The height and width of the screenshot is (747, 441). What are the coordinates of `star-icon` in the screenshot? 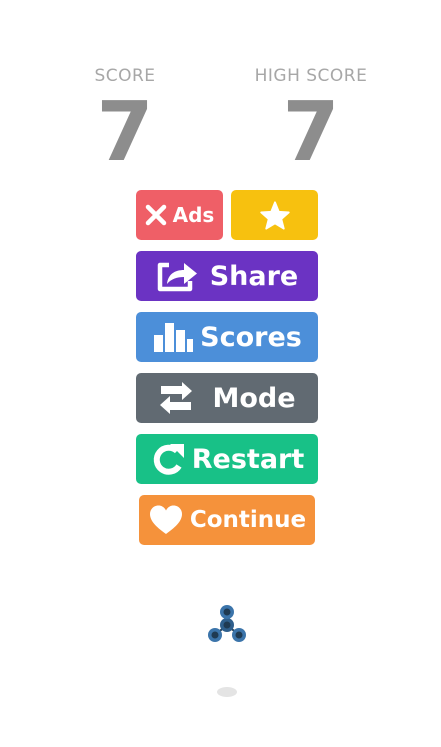 It's located at (274, 215).